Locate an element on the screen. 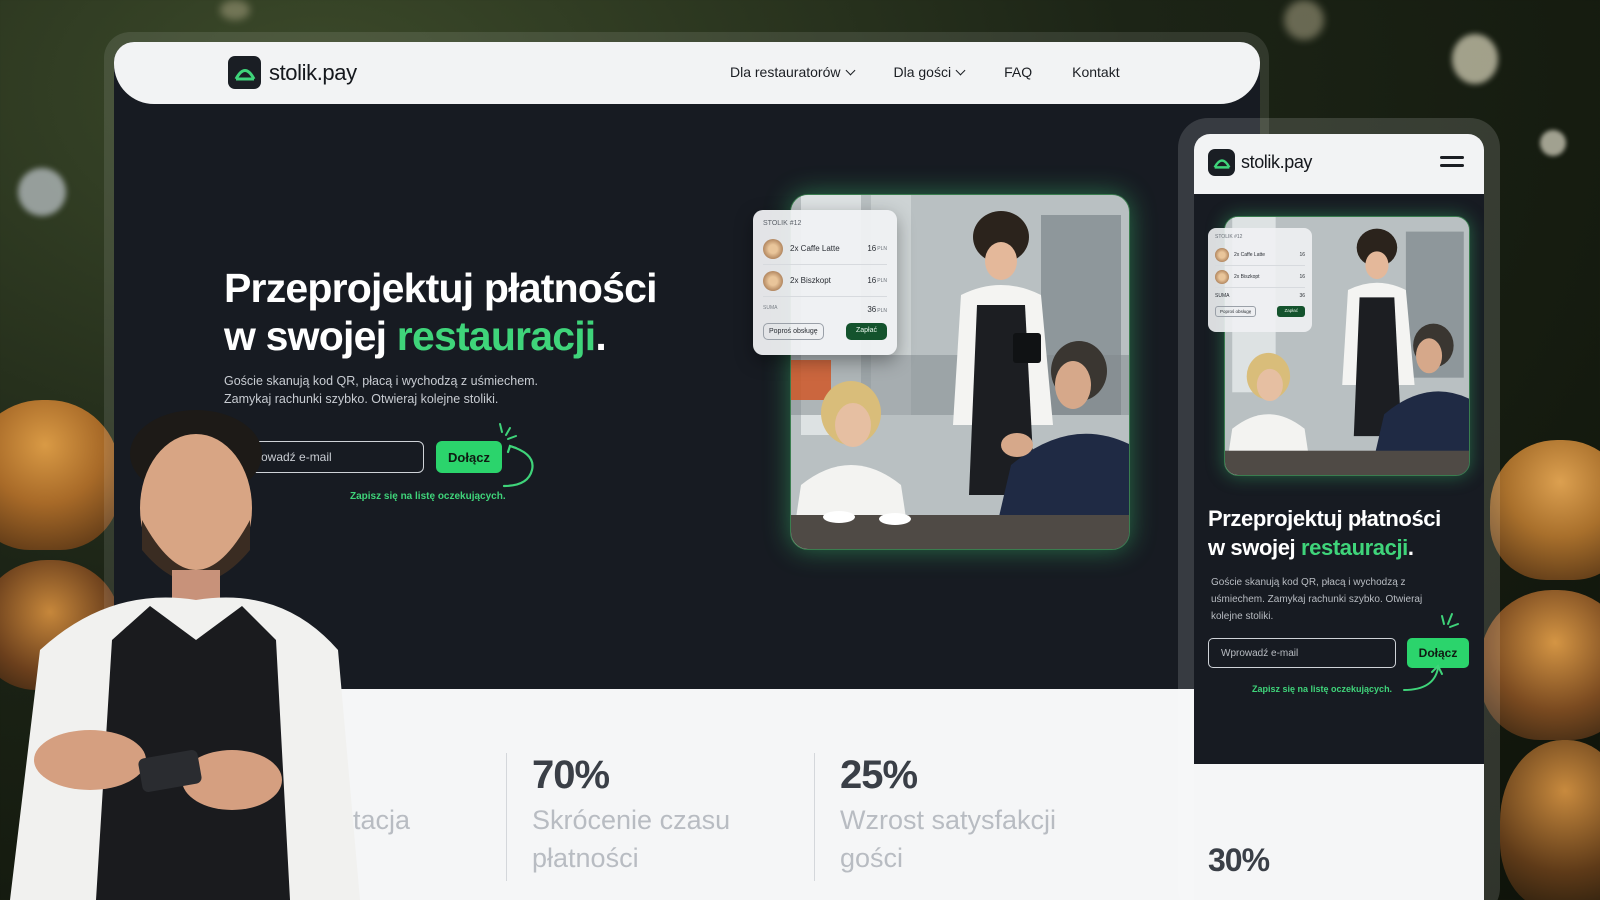  order-total: SUMA 36PLN is located at coordinates (825, 308).